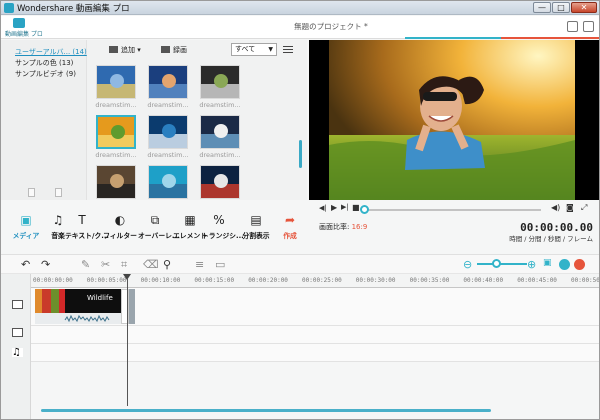  What do you see at coordinates (572, 26) in the screenshot?
I see `save-icon` at bounding box center [572, 26].